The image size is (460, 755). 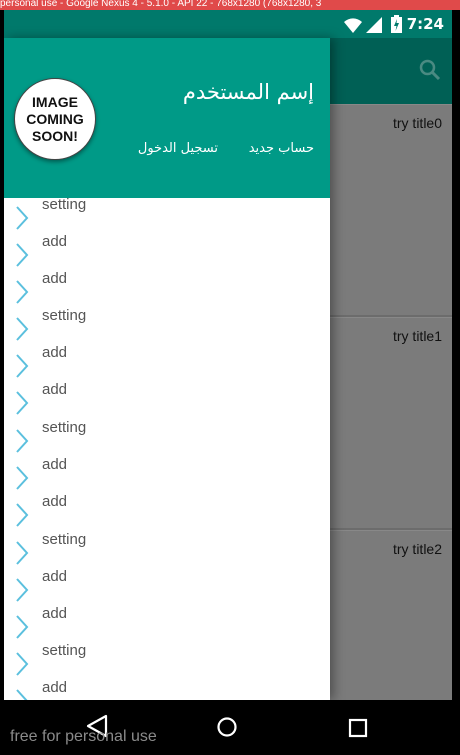 I want to click on avatar: IMAGE COMING SOON!, so click(x=55, y=119).